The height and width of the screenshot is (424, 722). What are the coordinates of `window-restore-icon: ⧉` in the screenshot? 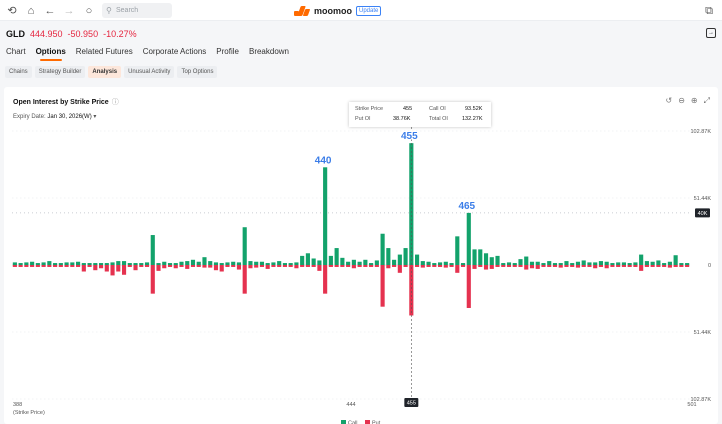 It's located at (709, 11).